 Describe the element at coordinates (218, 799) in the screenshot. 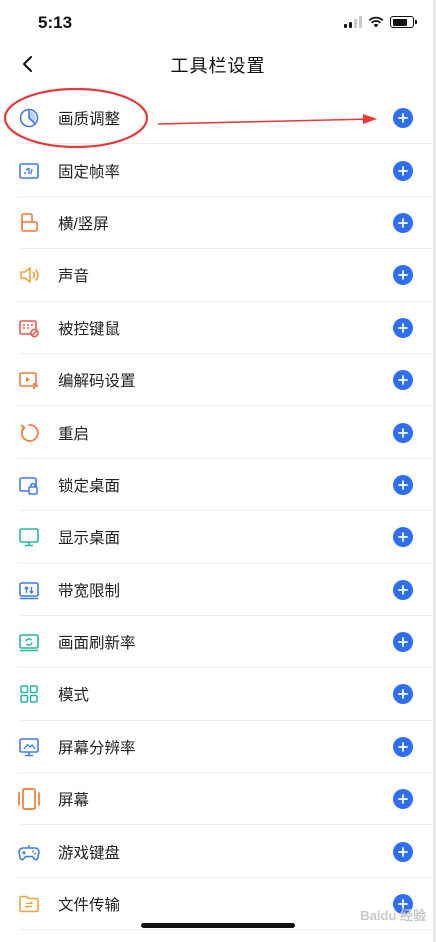

I see `list-item: 屏幕` at that location.